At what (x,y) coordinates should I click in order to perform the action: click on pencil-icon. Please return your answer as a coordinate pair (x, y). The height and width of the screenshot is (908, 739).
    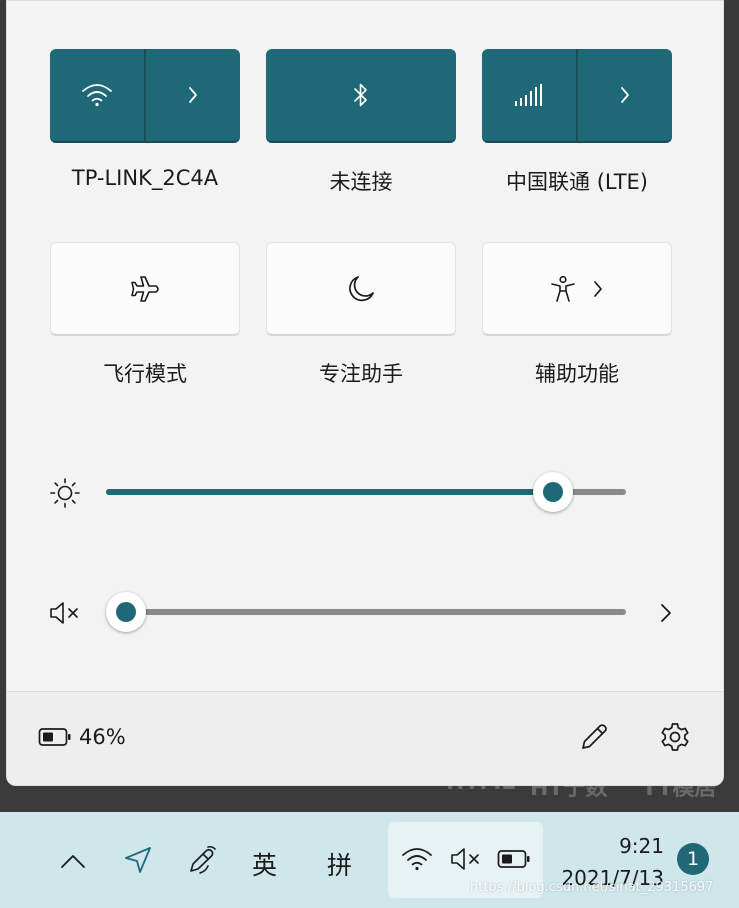
    Looking at the image, I should click on (594, 737).